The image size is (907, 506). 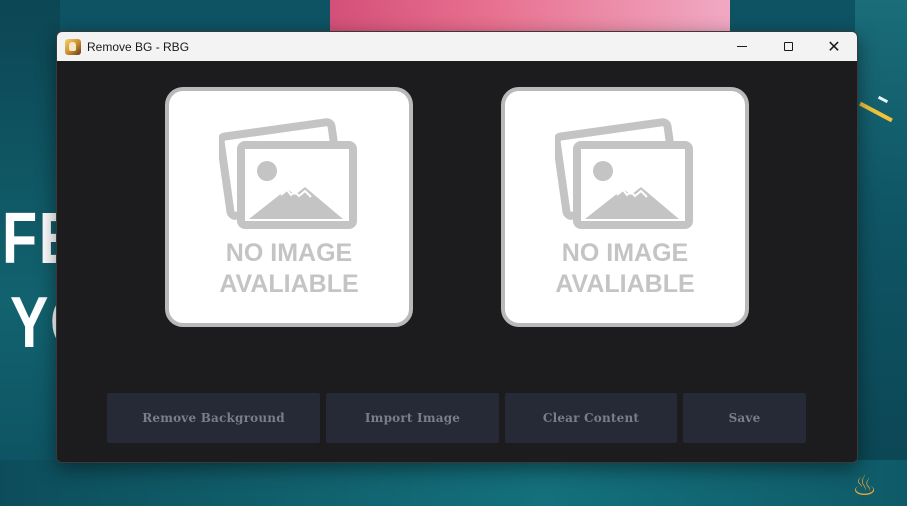 I want to click on close-icon: ✕, so click(x=834, y=46).